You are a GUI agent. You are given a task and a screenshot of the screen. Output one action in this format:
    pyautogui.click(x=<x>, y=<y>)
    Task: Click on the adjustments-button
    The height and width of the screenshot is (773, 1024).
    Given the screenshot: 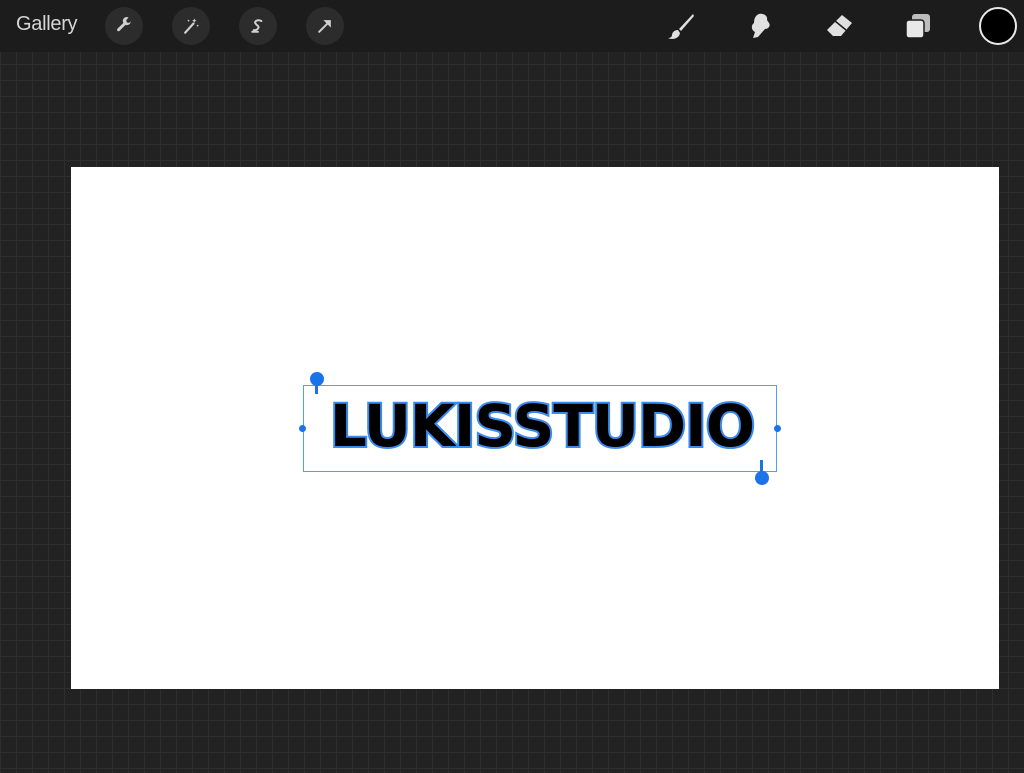 What is the action you would take?
    pyautogui.click(x=191, y=26)
    